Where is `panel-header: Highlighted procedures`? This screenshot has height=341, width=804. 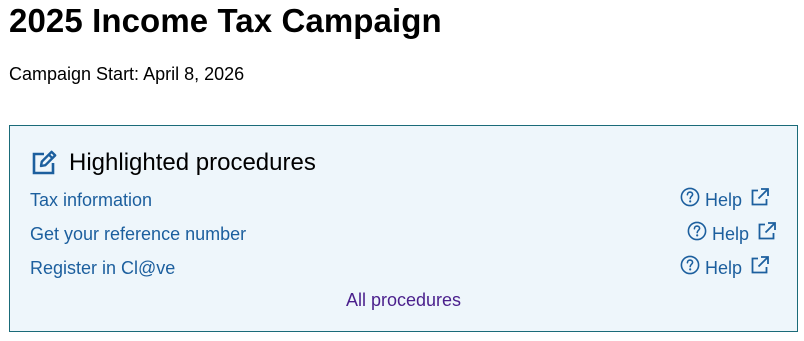
panel-header: Highlighted procedures is located at coordinates (173, 163).